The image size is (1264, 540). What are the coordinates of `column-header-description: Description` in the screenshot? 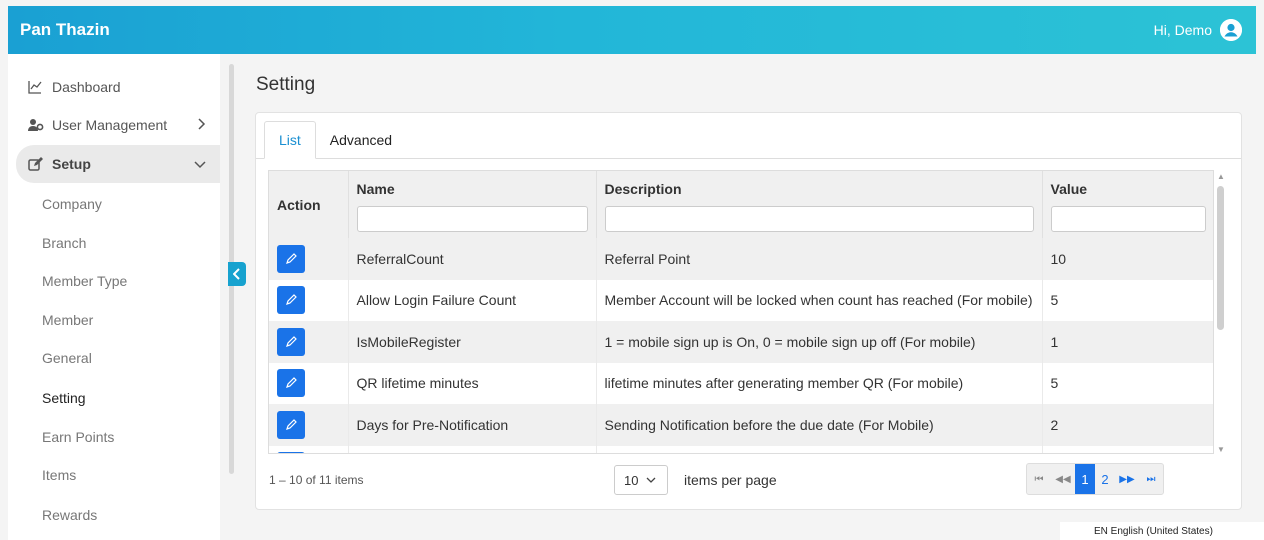 It's located at (819, 204).